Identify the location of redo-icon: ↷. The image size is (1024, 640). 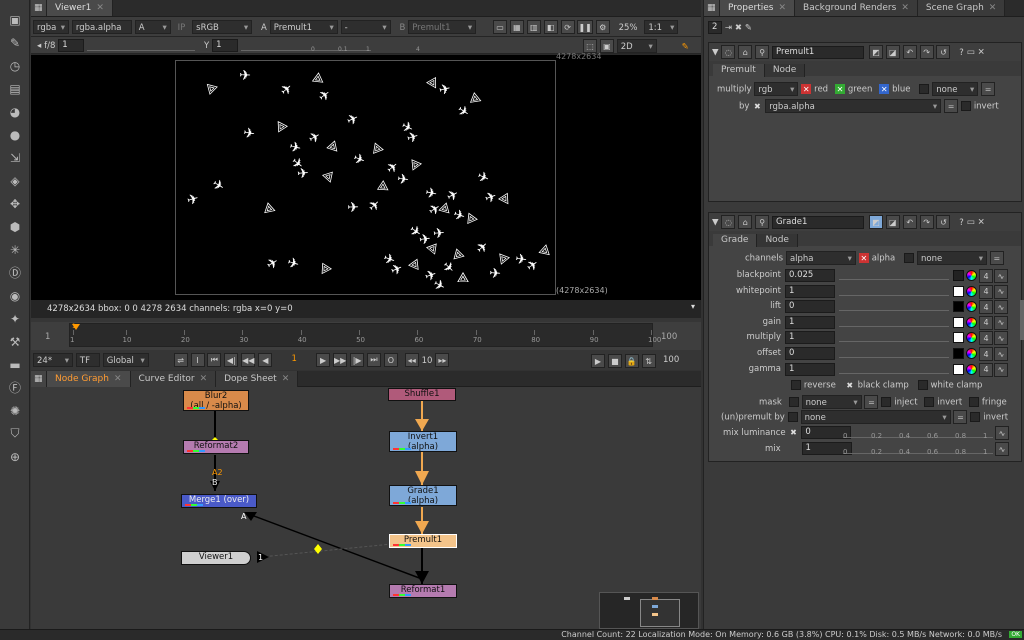
(926, 222).